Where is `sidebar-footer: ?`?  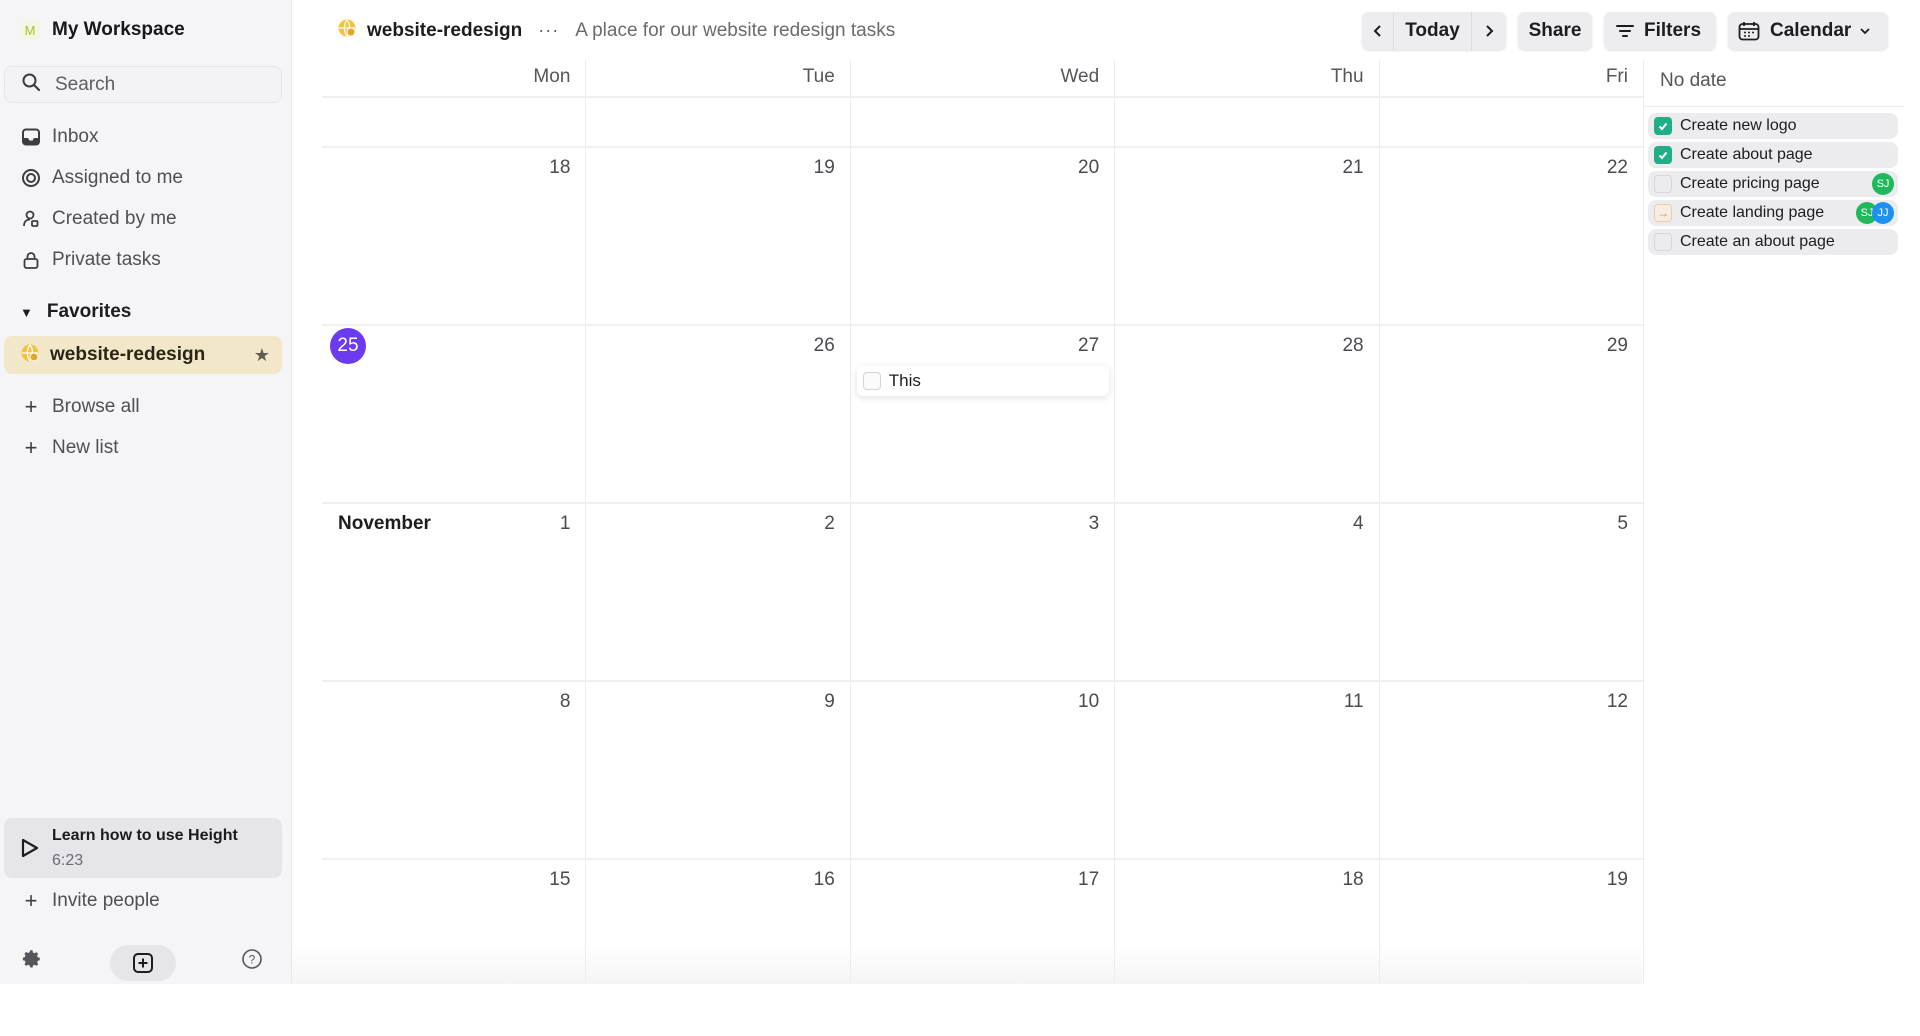
sidebar-footer: ? is located at coordinates (146, 964).